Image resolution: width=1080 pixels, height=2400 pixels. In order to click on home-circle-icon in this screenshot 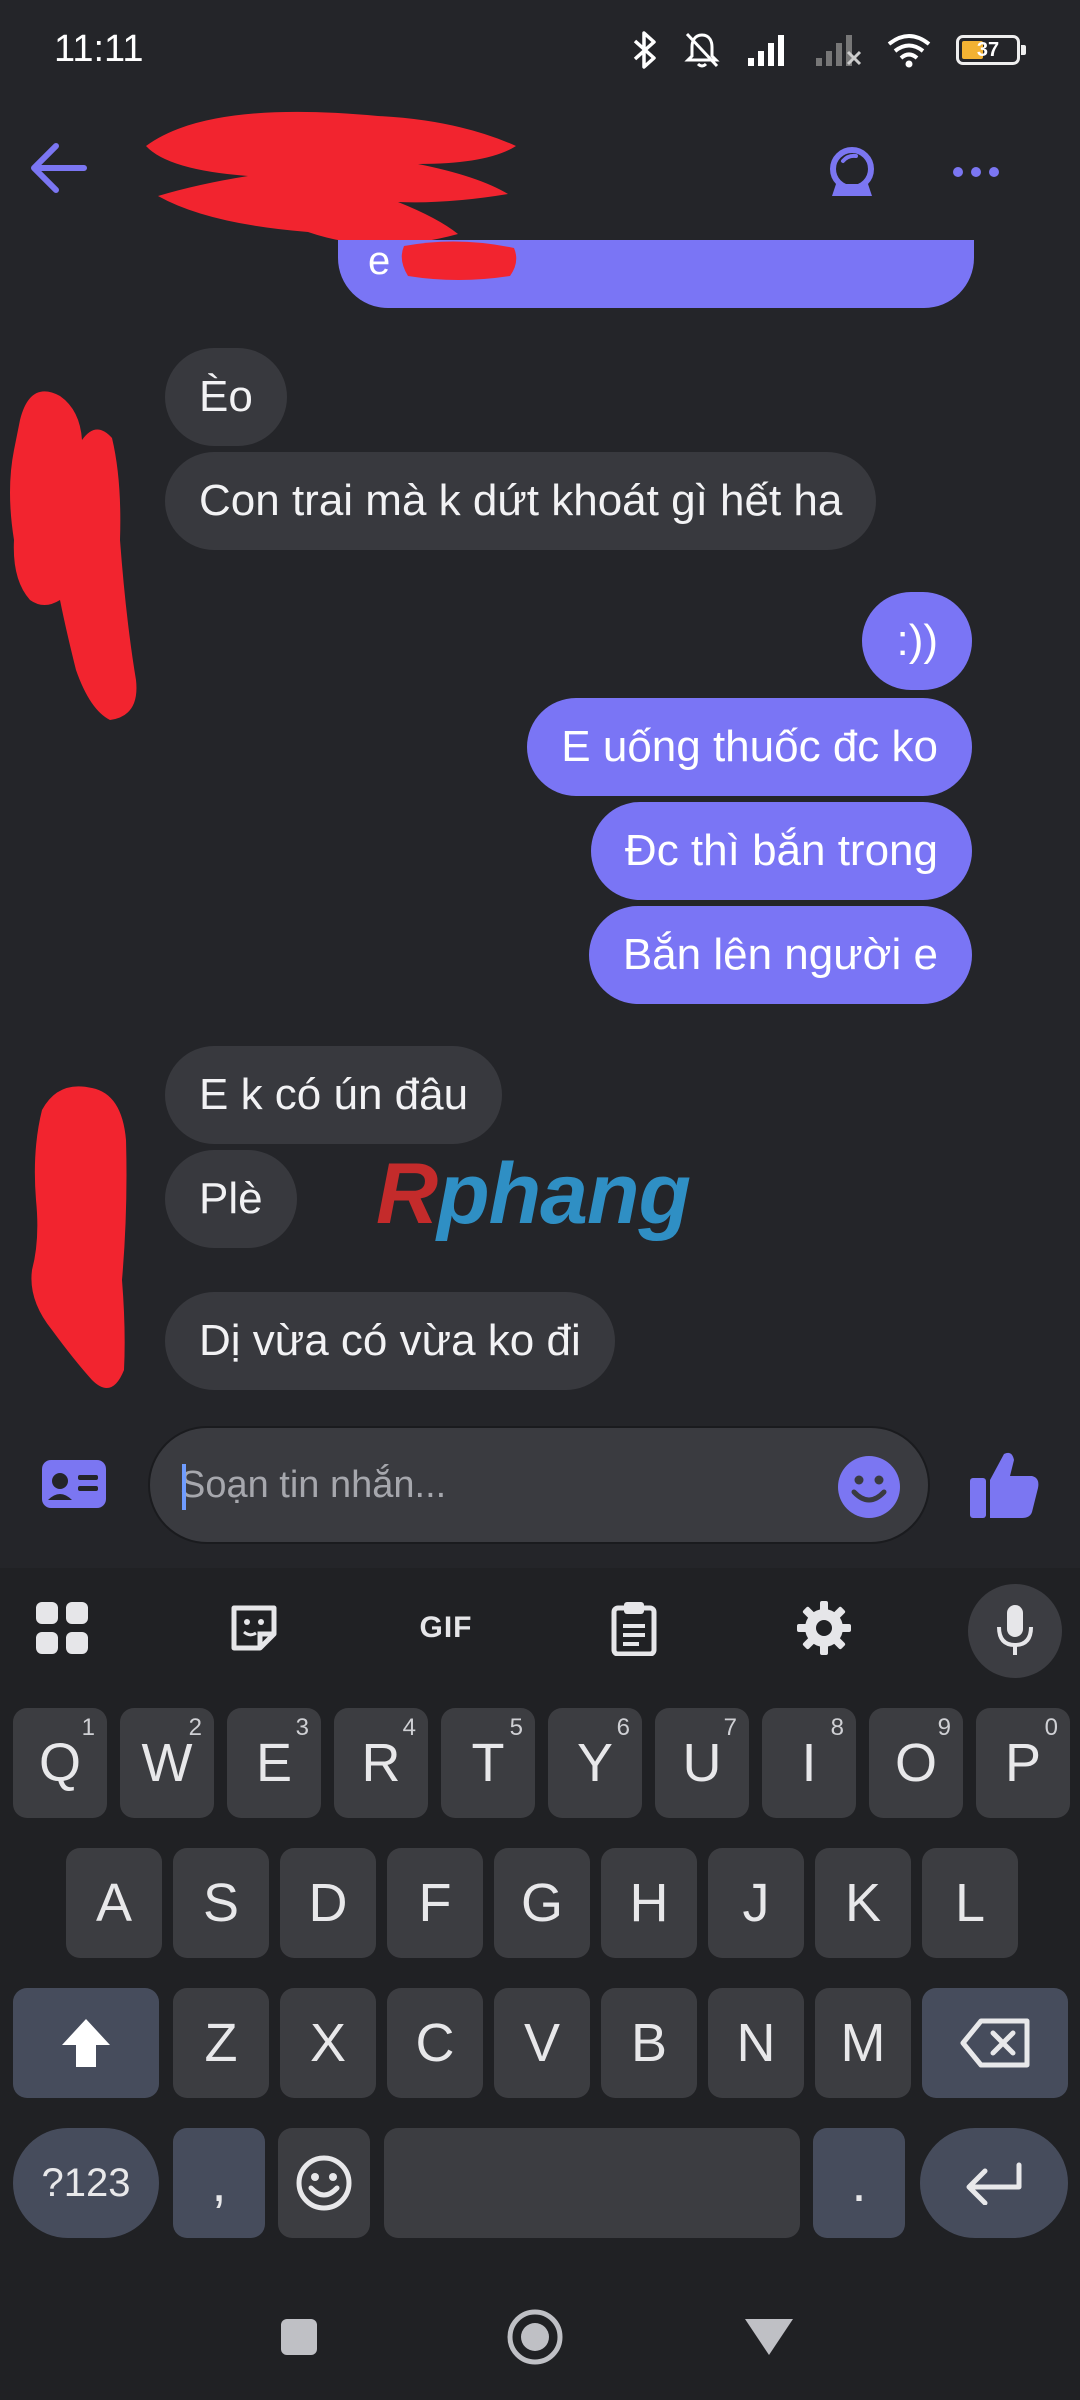, I will do `click(535, 2337)`.